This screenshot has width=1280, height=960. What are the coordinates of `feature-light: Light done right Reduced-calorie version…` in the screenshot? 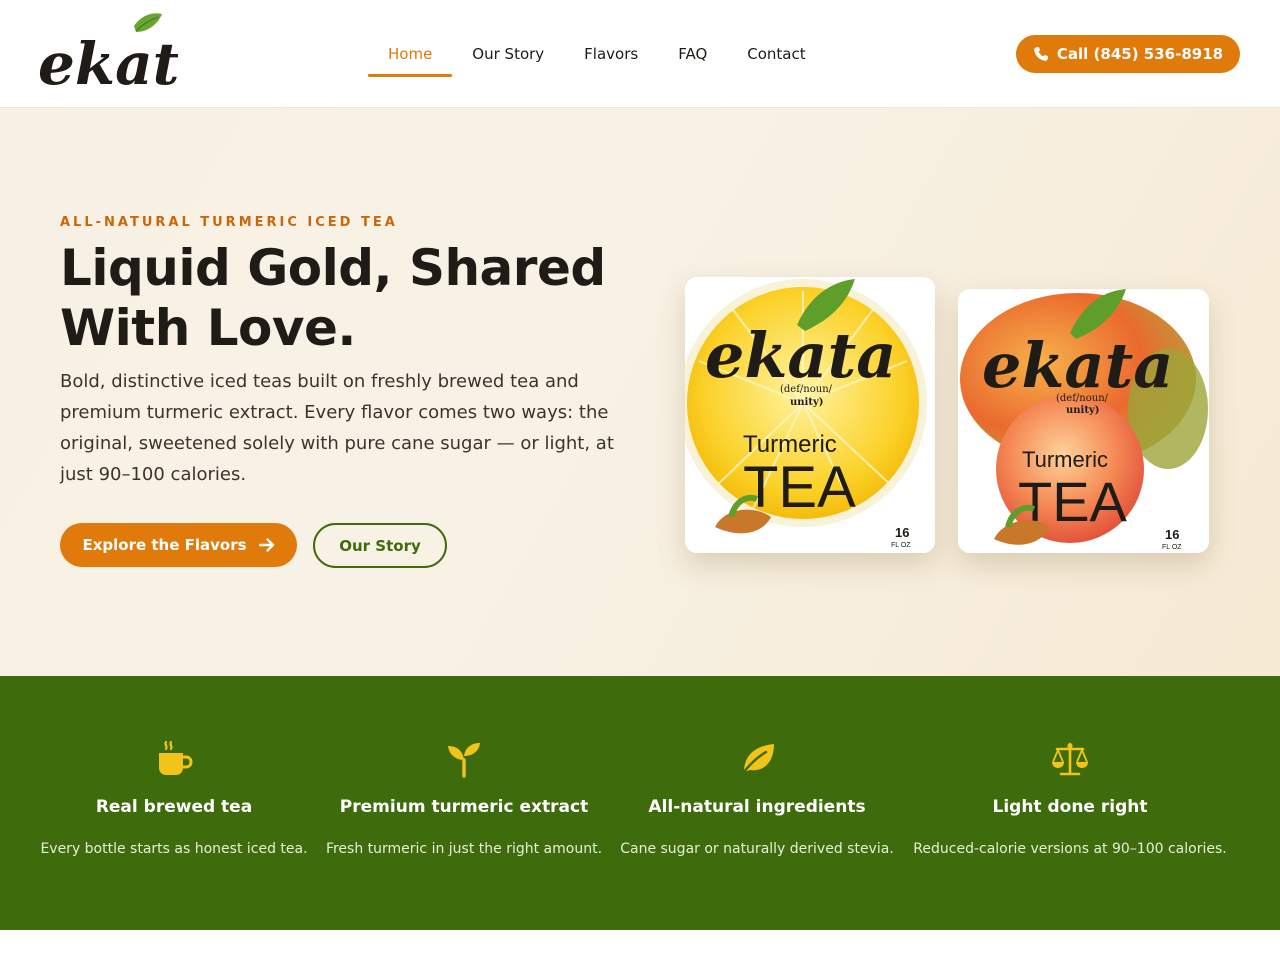 It's located at (1070, 803).